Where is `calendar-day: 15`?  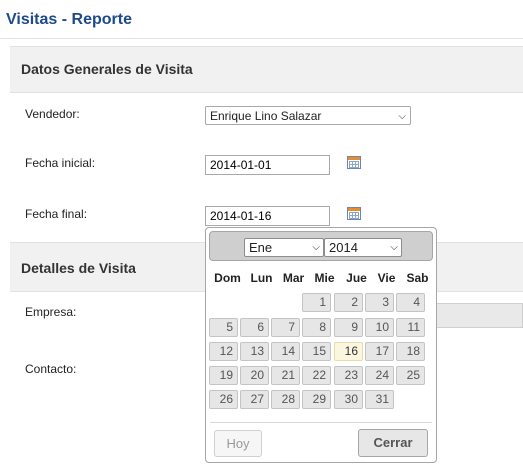
calendar-day: 15 is located at coordinates (316, 351).